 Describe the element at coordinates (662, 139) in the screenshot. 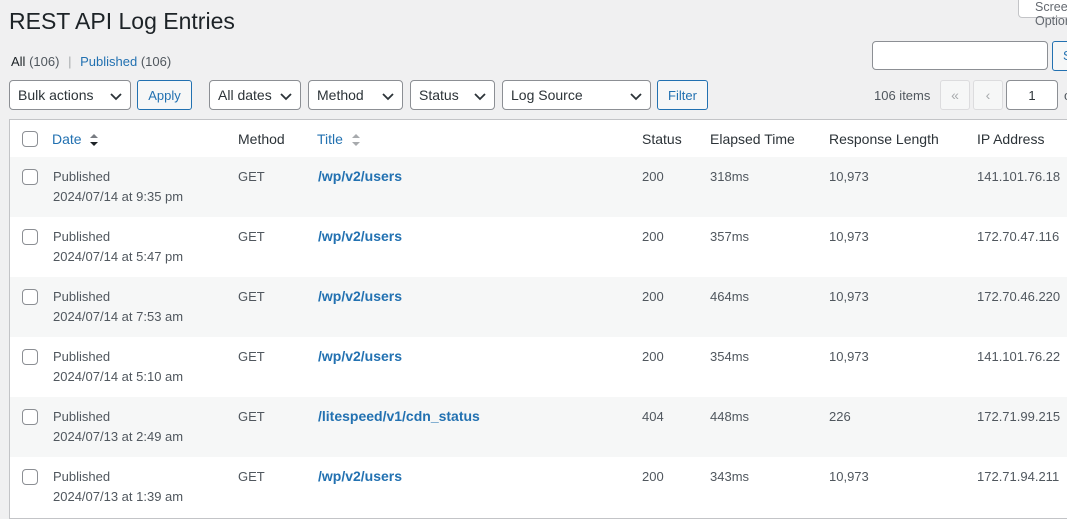

I see `column-status: Status` at that location.